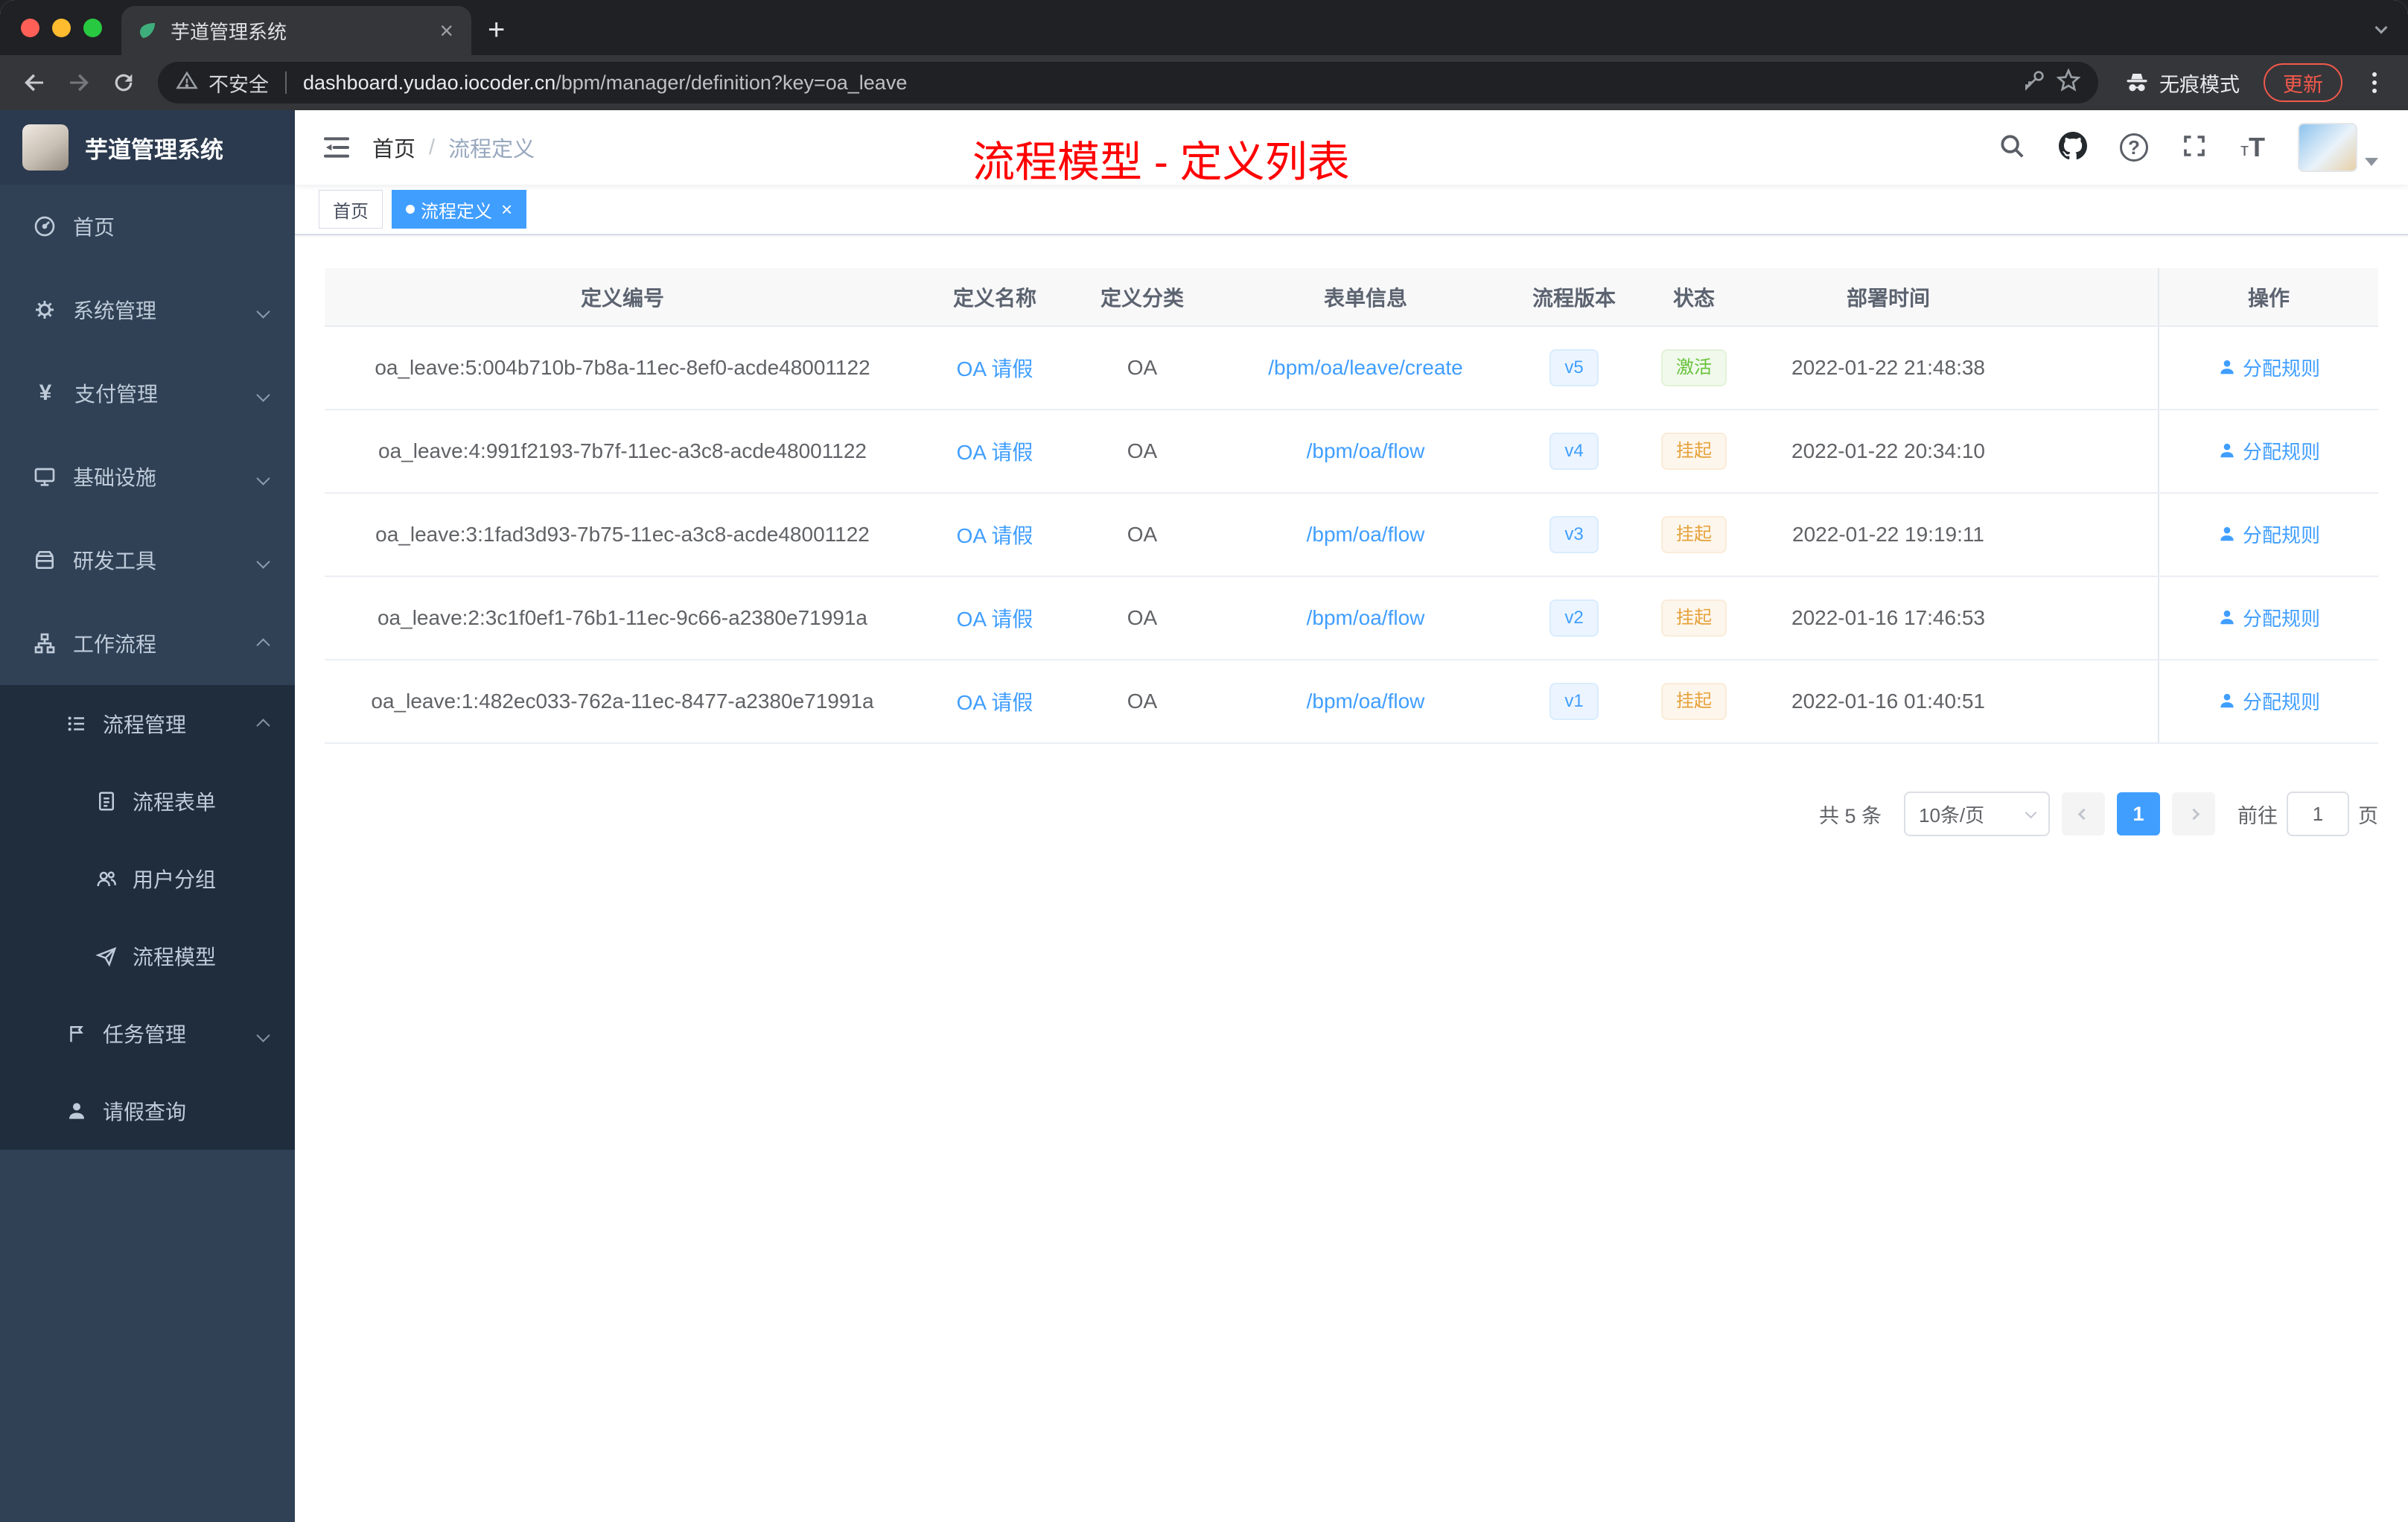 The image size is (2408, 1522). Describe the element at coordinates (1365, 297) in the screenshot. I see `column-form-info: 表单信息` at that location.